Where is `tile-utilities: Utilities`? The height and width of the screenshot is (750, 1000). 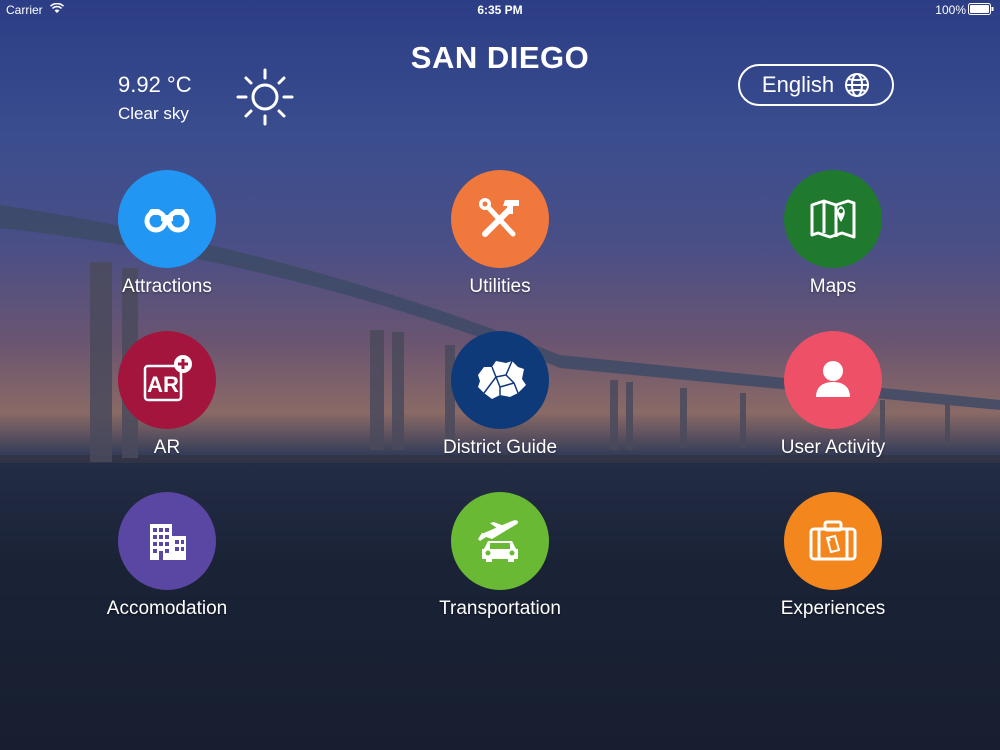
tile-utilities: Utilities is located at coordinates (500, 245).